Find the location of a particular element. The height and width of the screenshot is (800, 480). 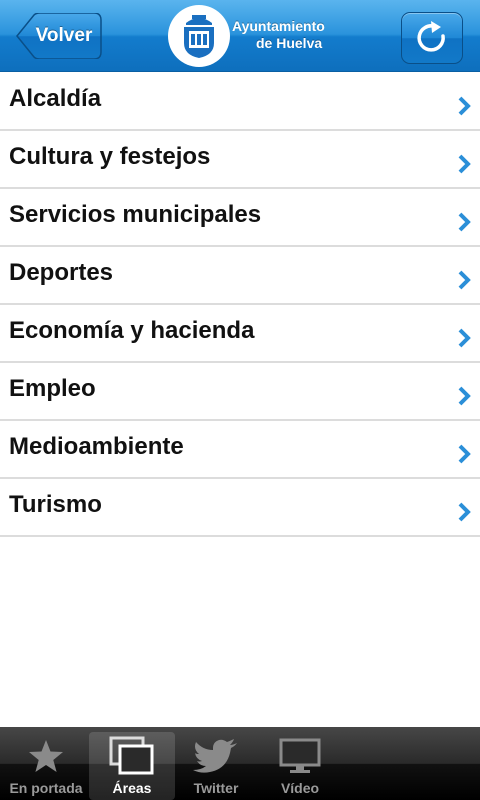

tab-en-portada: En portada is located at coordinates (46, 763).